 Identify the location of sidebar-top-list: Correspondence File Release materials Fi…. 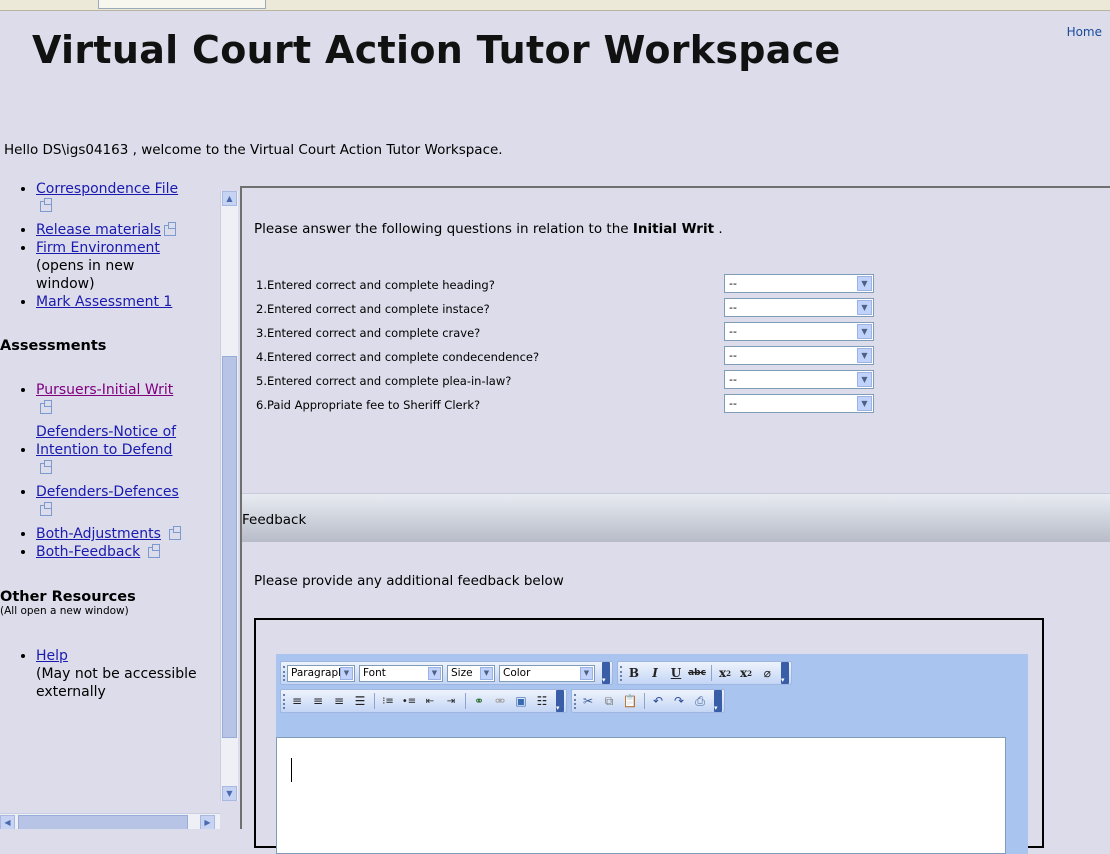
(110, 246).